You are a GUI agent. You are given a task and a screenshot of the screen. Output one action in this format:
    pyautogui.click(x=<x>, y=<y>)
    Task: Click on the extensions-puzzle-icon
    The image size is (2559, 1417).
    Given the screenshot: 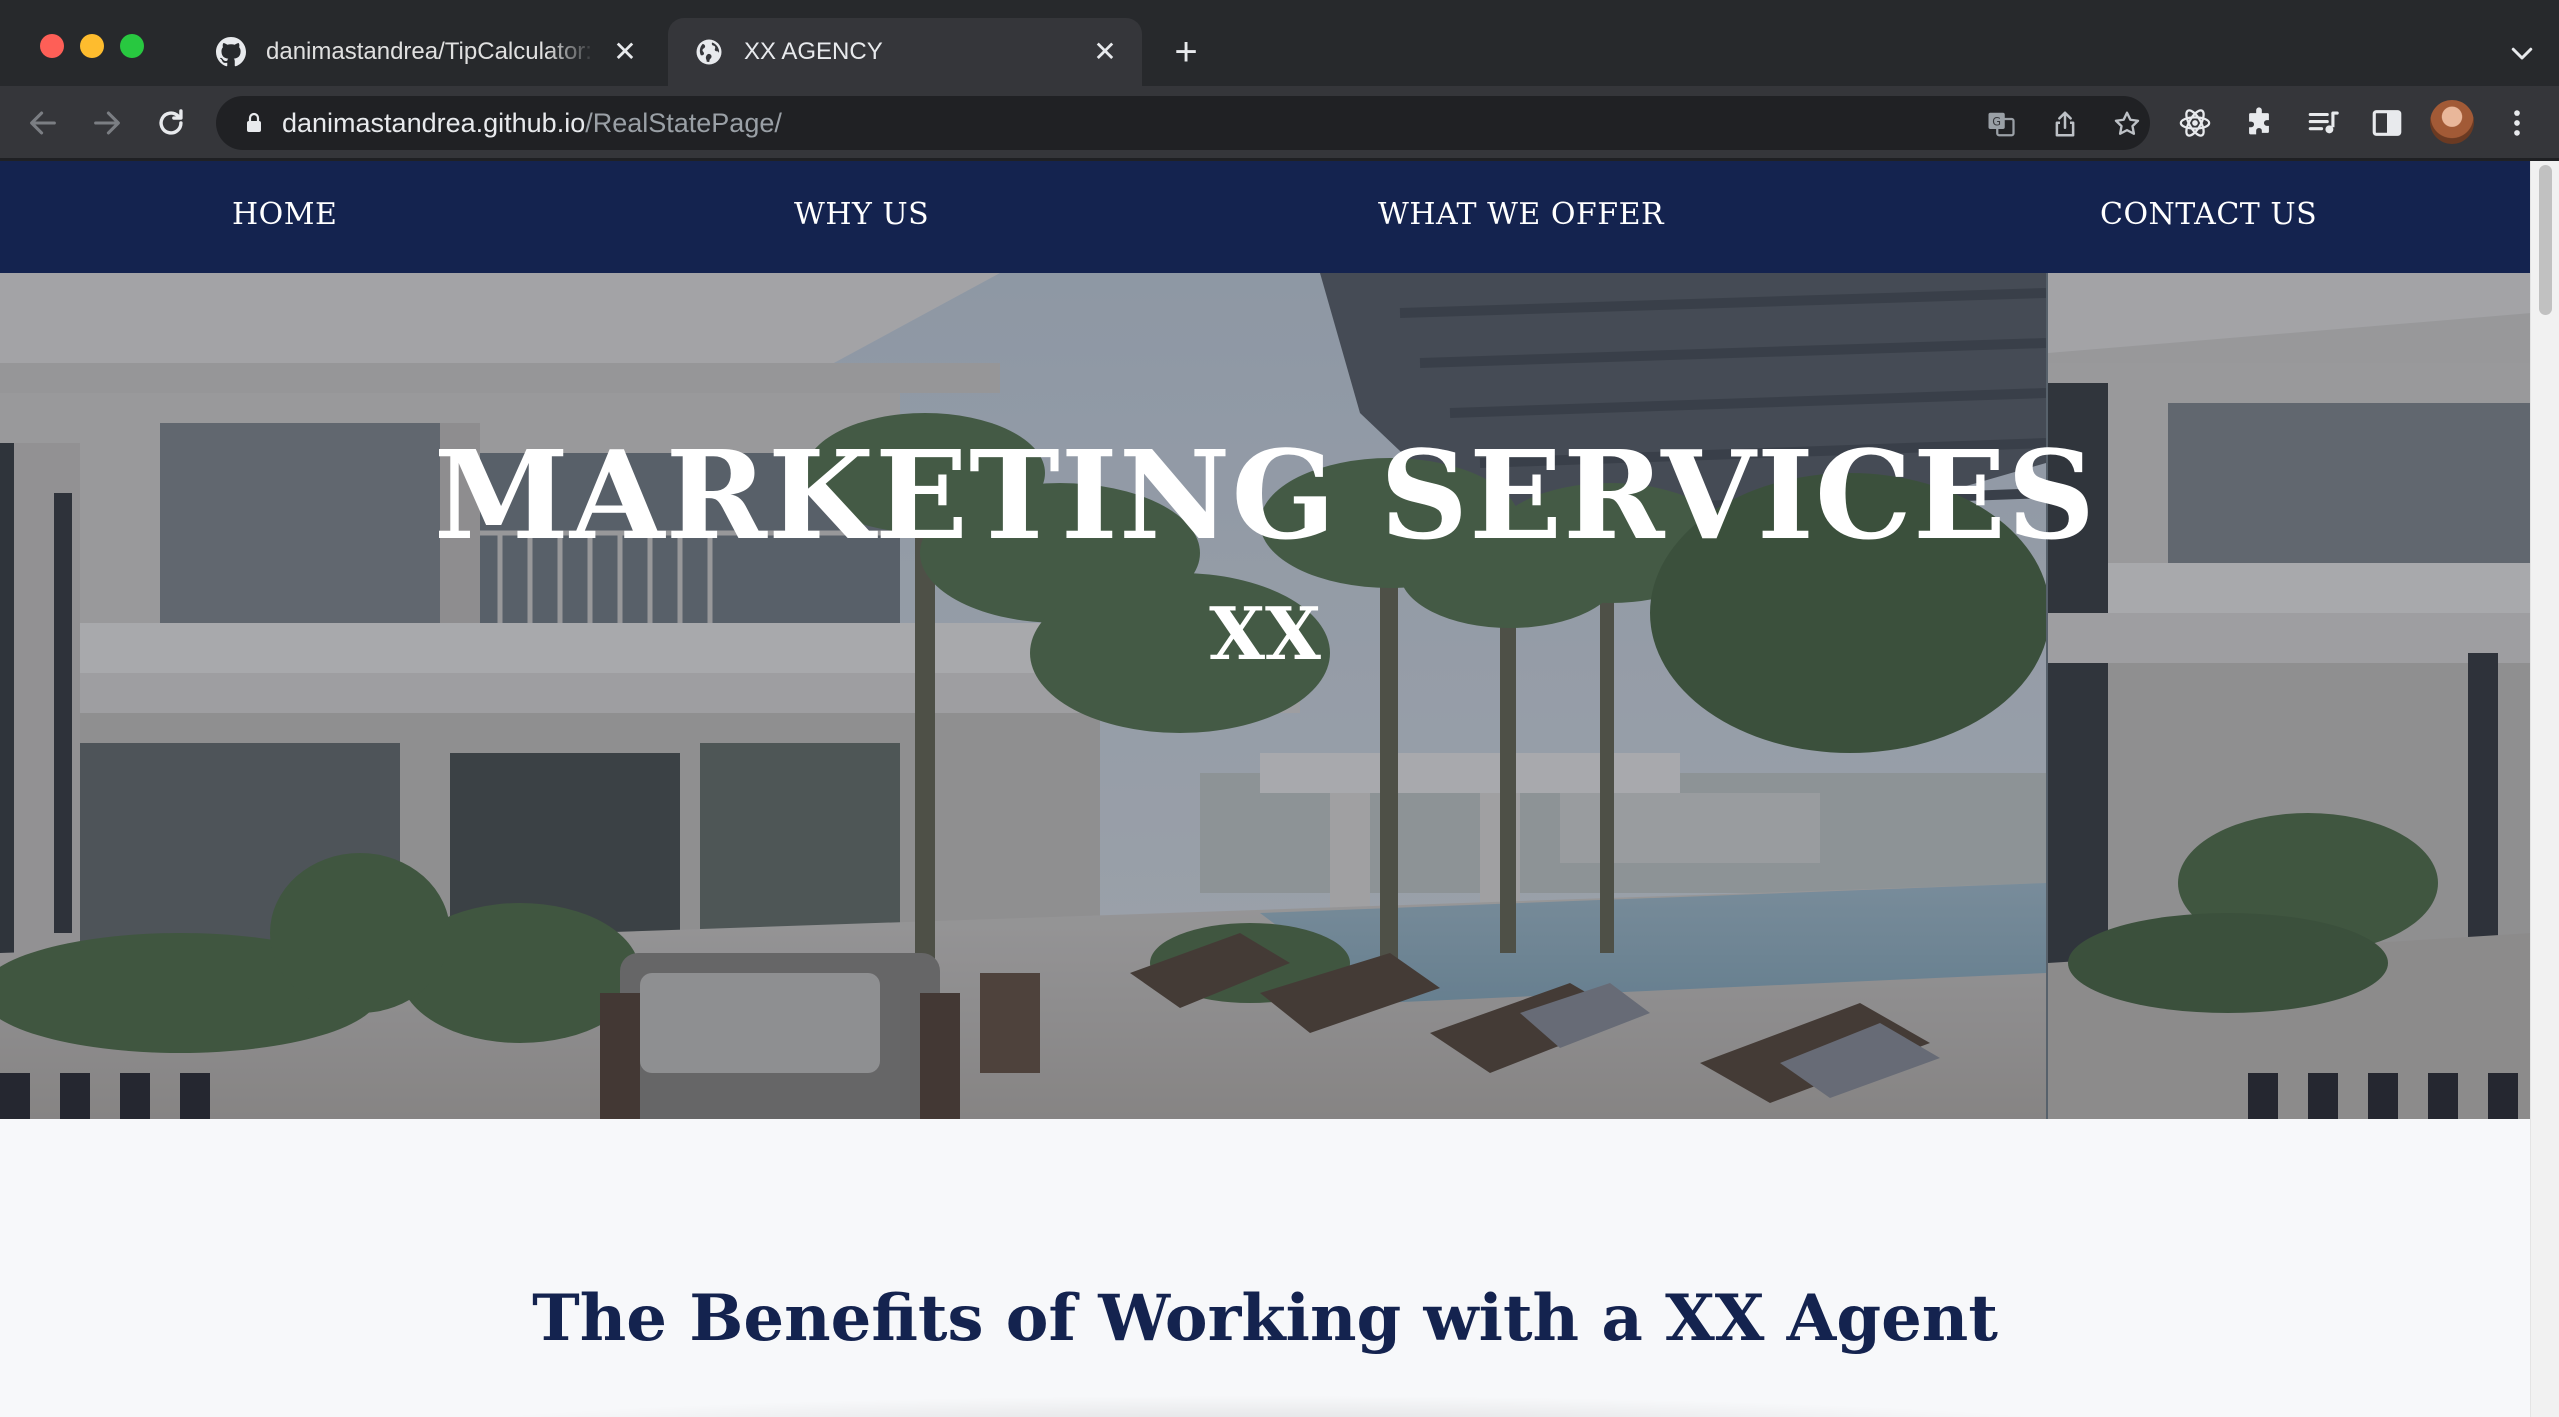 What is the action you would take?
    pyautogui.click(x=2259, y=123)
    